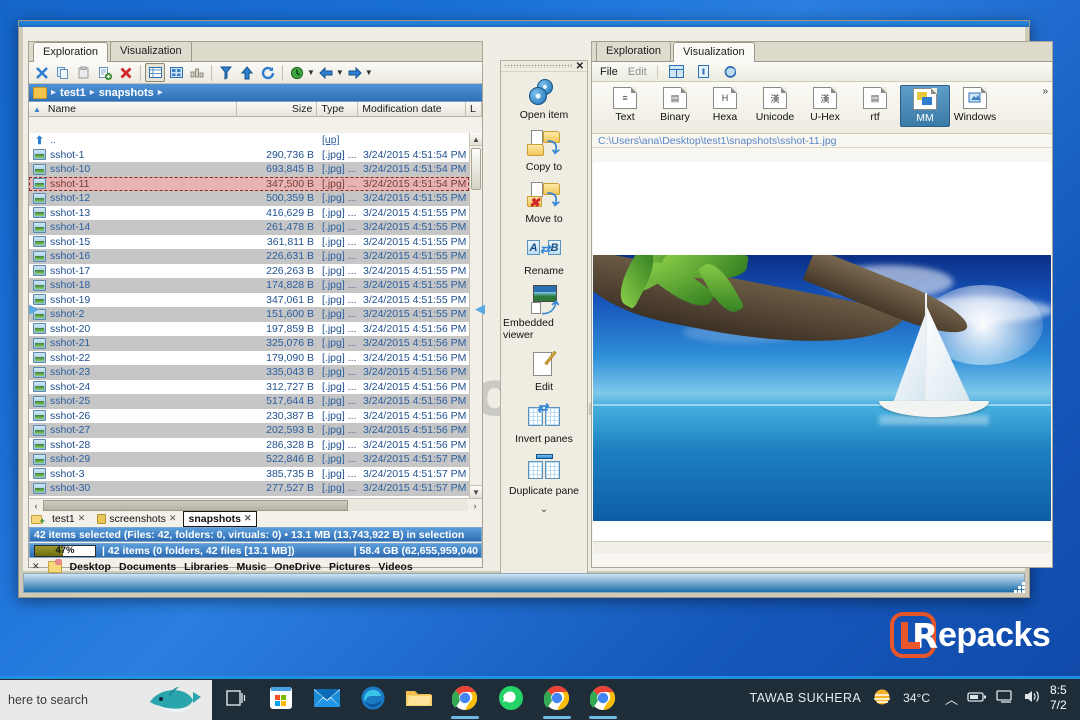 The width and height of the screenshot is (1080, 720). What do you see at coordinates (63, 72) in the screenshot?
I see `copy-icon` at bounding box center [63, 72].